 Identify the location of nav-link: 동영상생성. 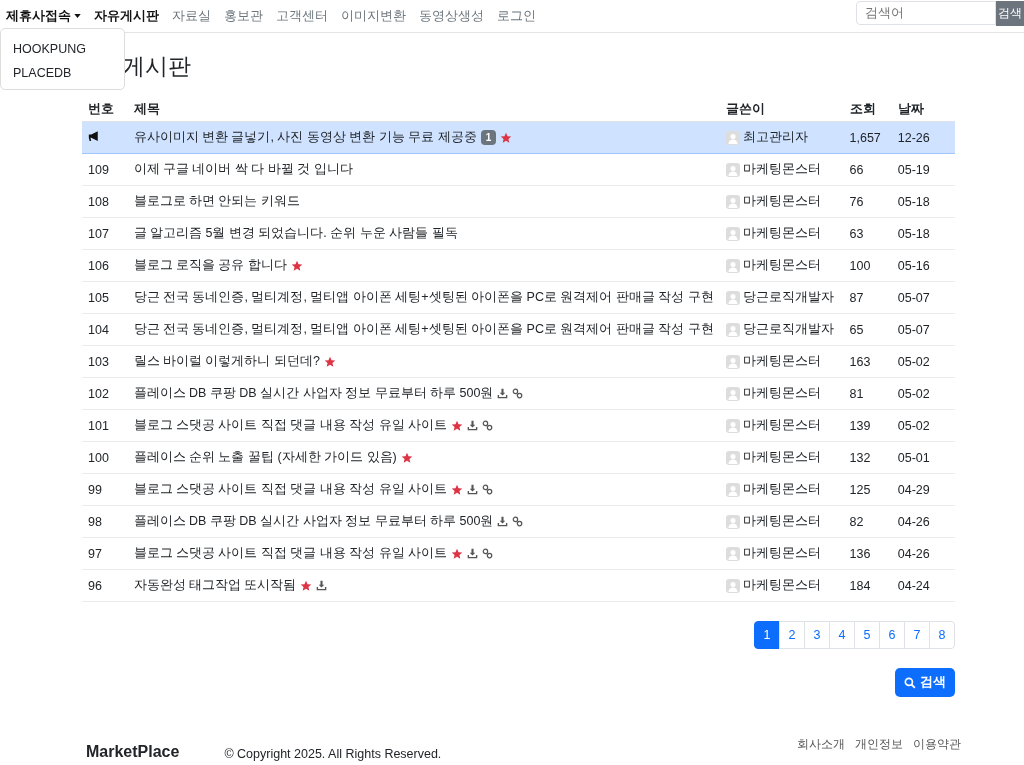
(451, 16).